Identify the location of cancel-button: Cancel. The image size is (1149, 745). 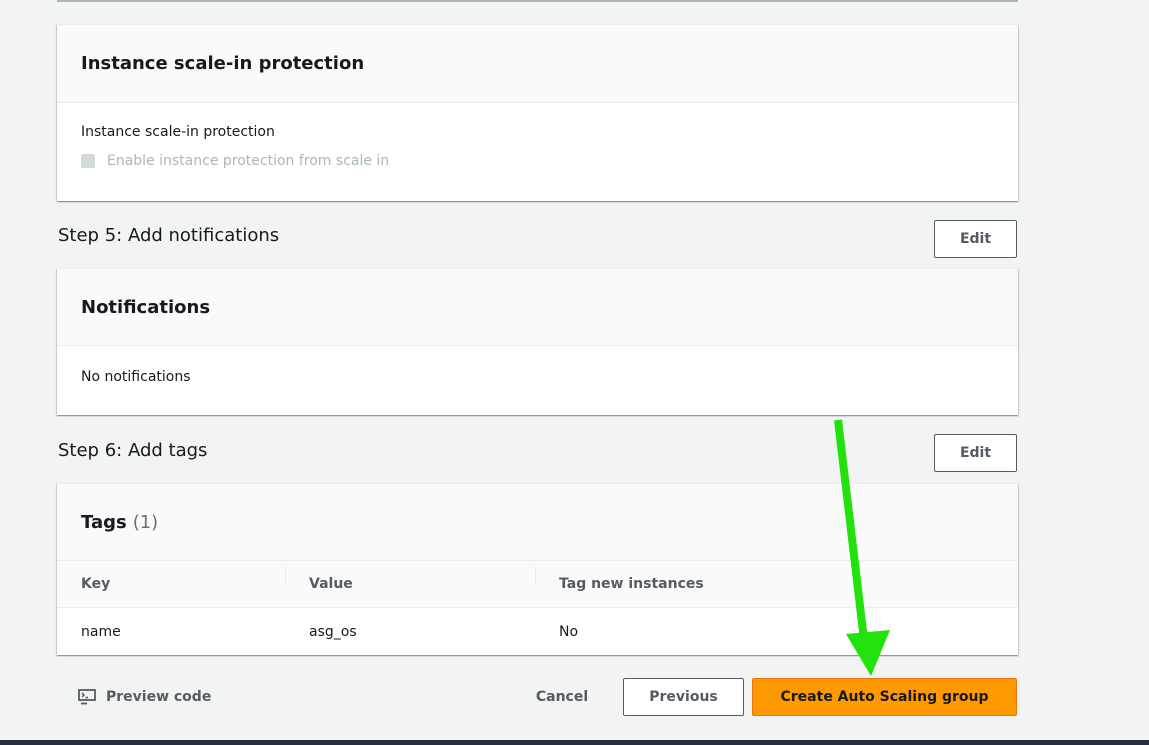
(562, 697).